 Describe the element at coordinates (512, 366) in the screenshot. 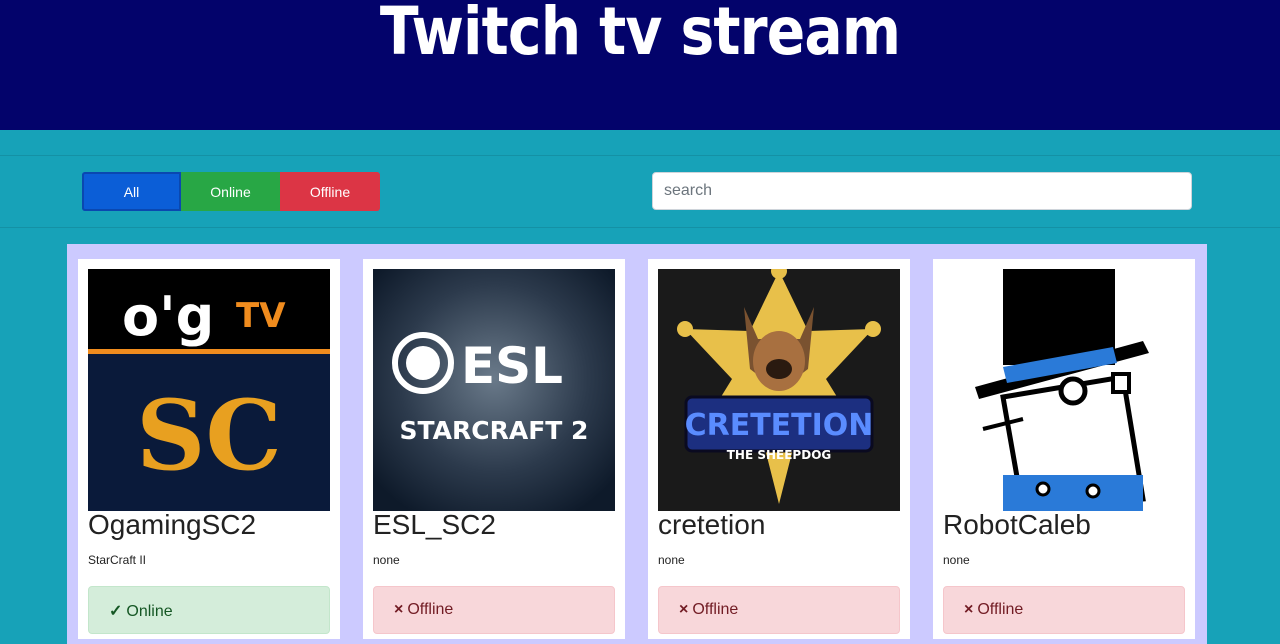

I see `logo-text: ESL` at that location.